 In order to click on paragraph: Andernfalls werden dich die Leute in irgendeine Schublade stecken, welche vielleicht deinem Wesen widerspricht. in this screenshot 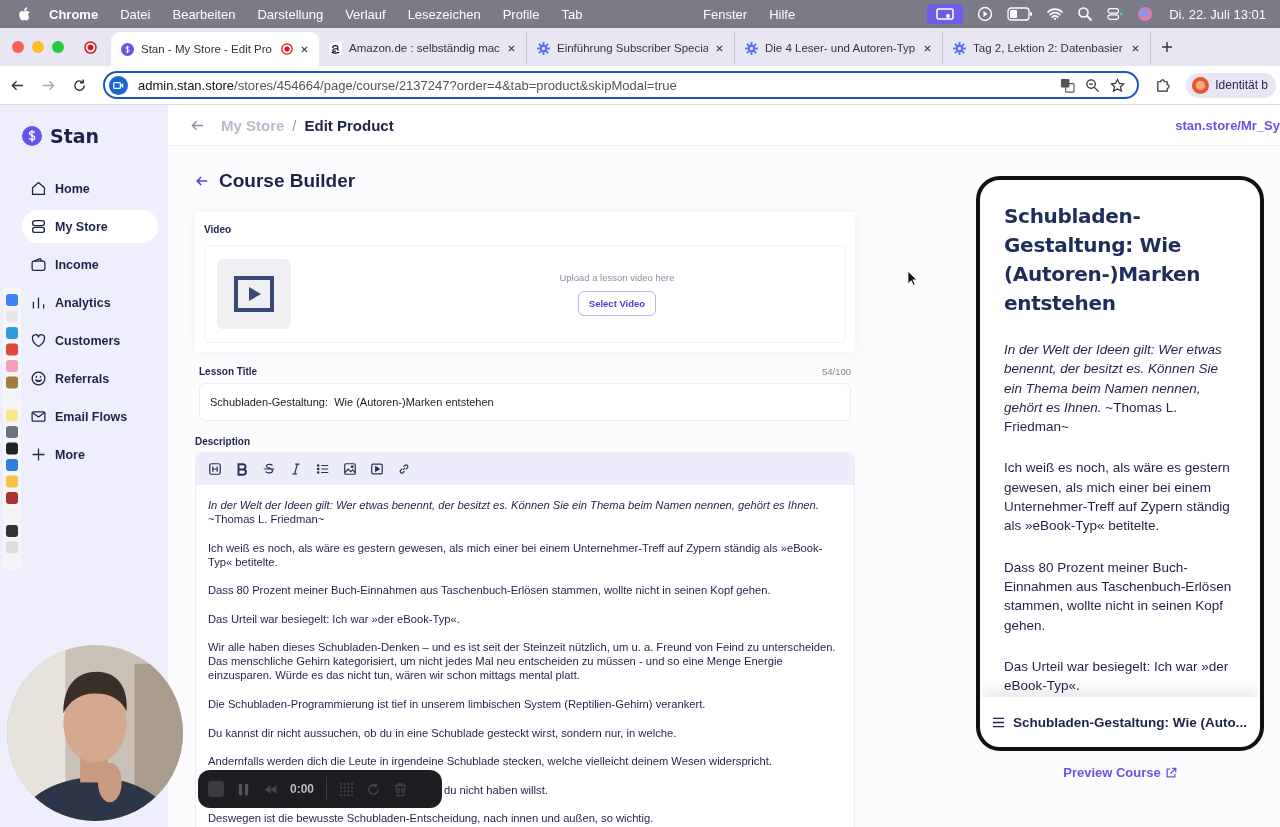, I will do `click(490, 761)`.